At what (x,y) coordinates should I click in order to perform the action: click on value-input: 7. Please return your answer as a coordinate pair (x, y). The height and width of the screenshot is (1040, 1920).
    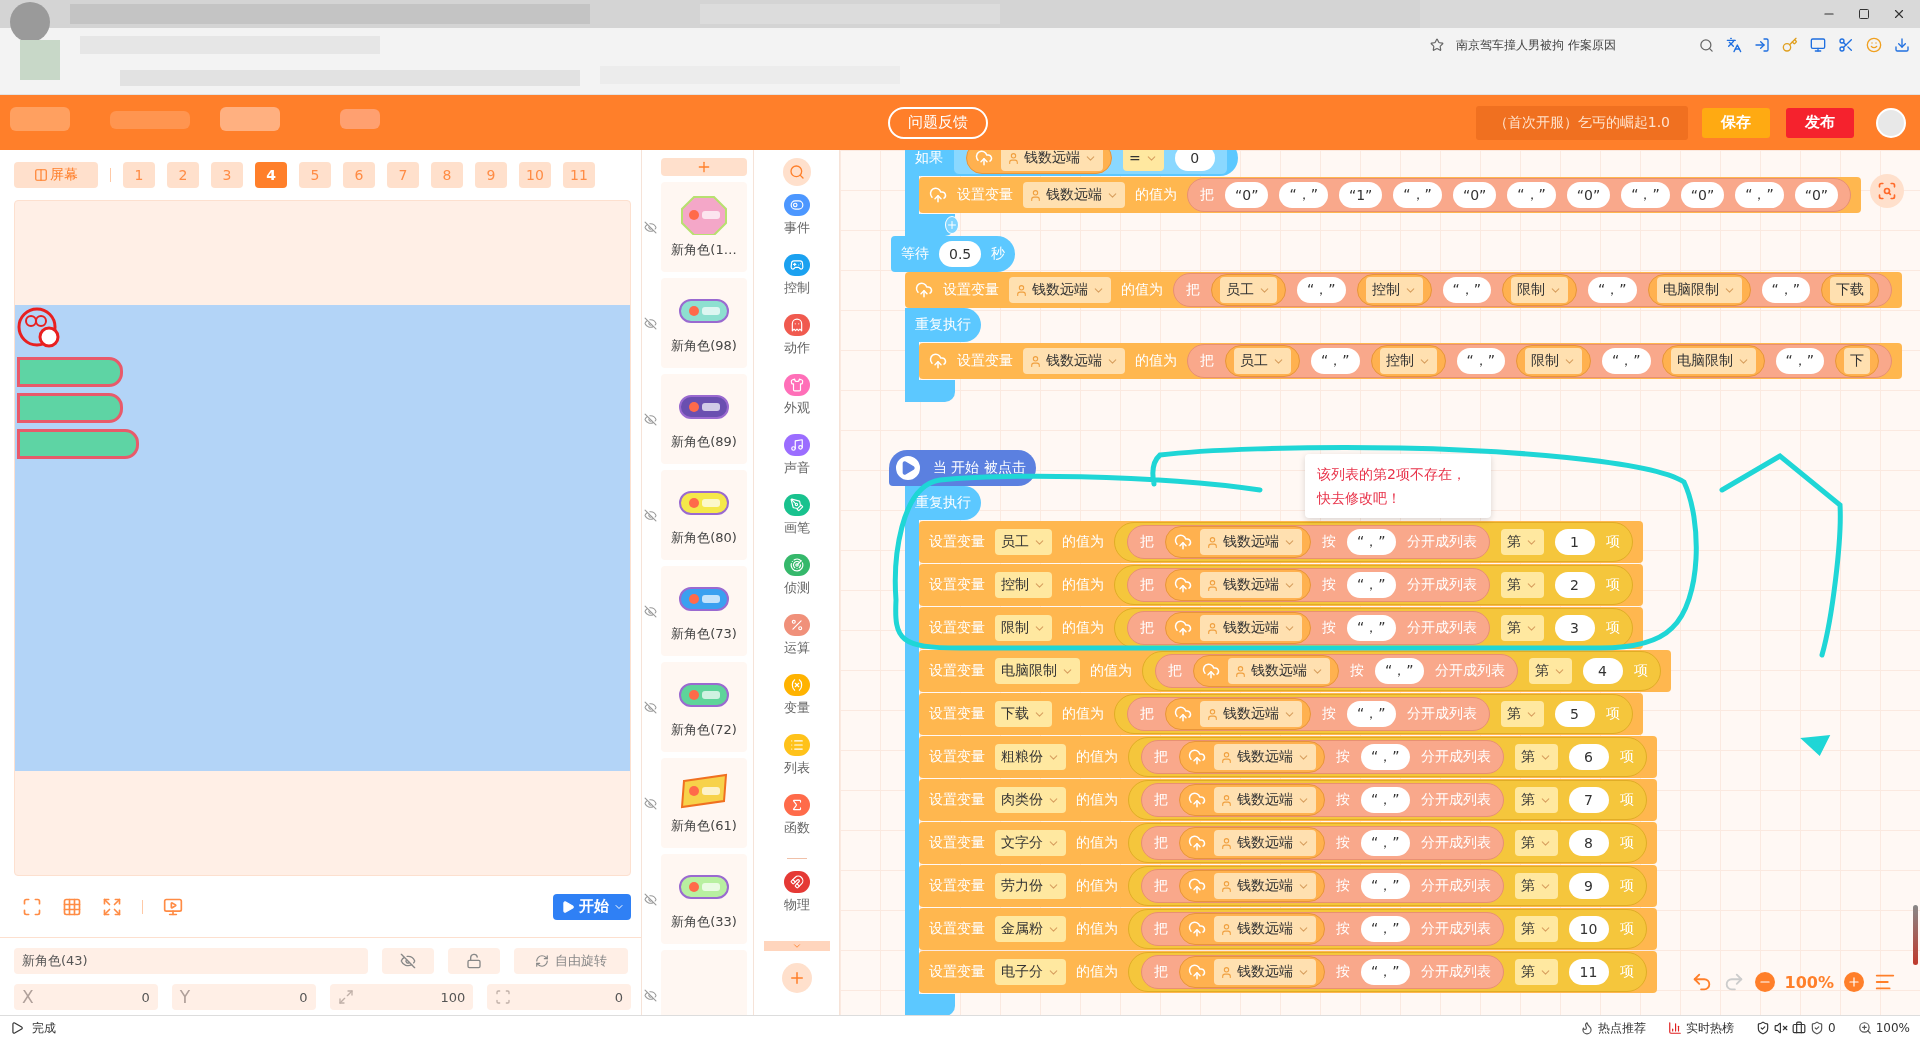
    Looking at the image, I should click on (1588, 800).